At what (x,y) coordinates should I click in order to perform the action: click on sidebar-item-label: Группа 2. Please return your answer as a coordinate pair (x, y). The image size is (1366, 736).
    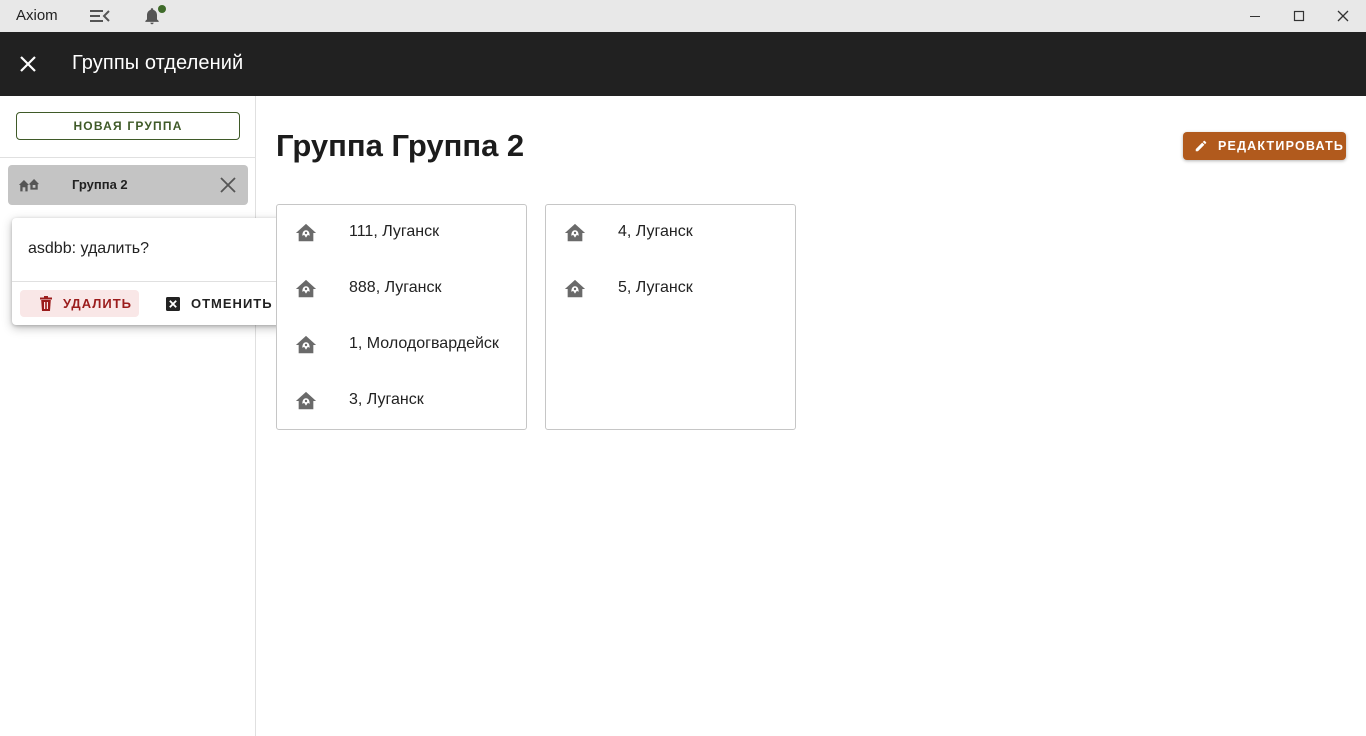
    Looking at the image, I should click on (100, 184).